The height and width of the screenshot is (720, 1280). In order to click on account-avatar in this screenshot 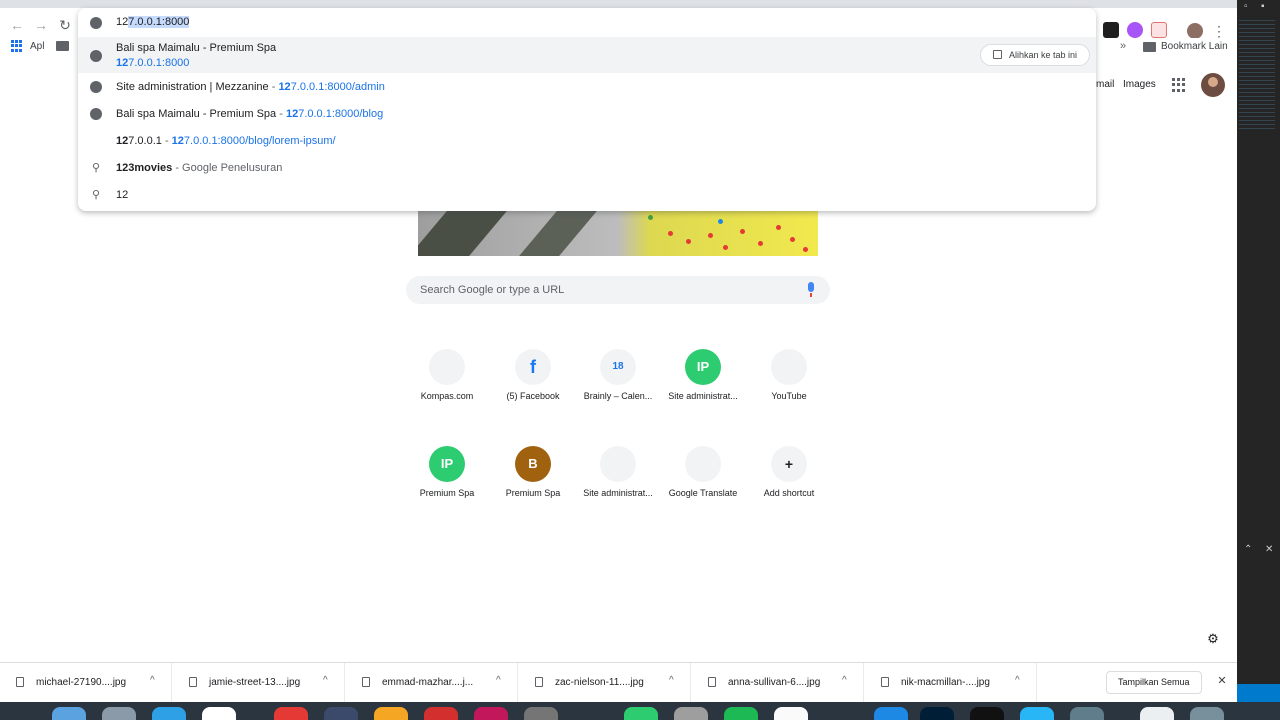, I will do `click(1213, 85)`.